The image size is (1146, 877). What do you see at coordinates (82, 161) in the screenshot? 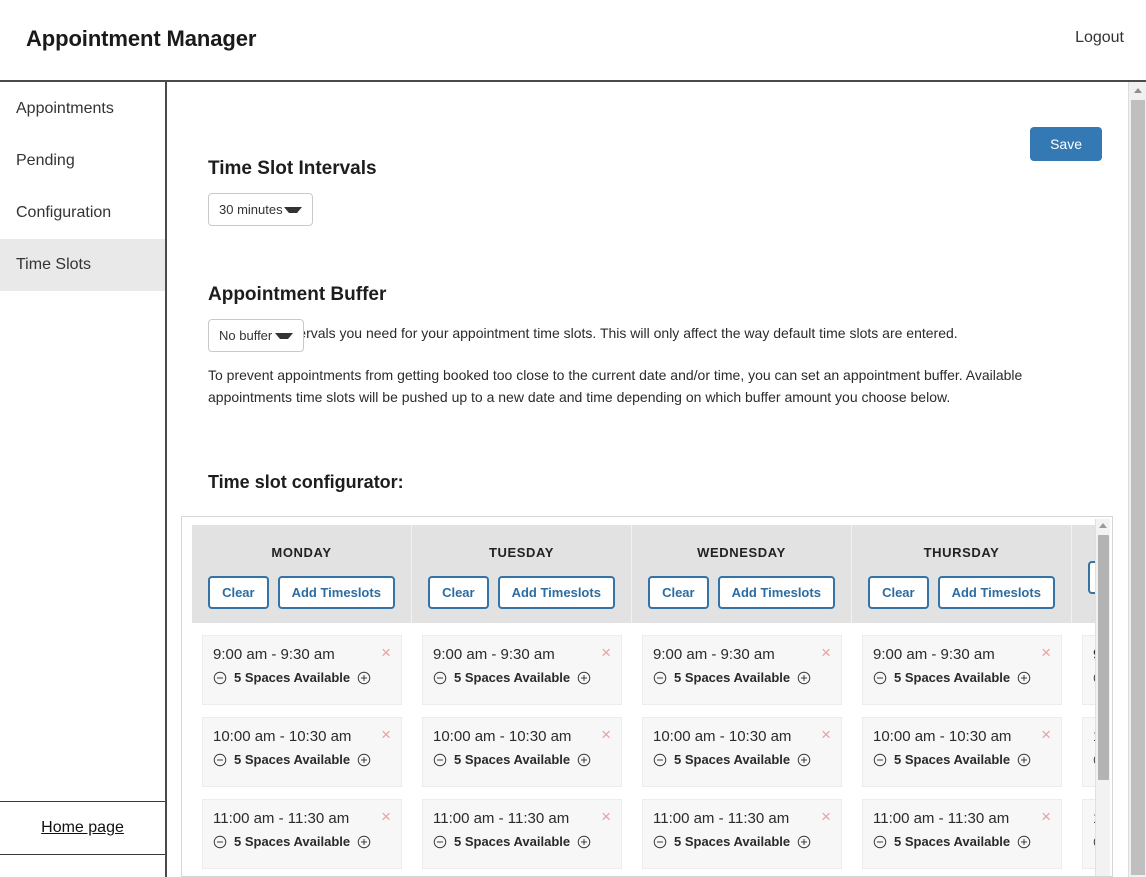
I see `sidebar-item-pending: Pending` at bounding box center [82, 161].